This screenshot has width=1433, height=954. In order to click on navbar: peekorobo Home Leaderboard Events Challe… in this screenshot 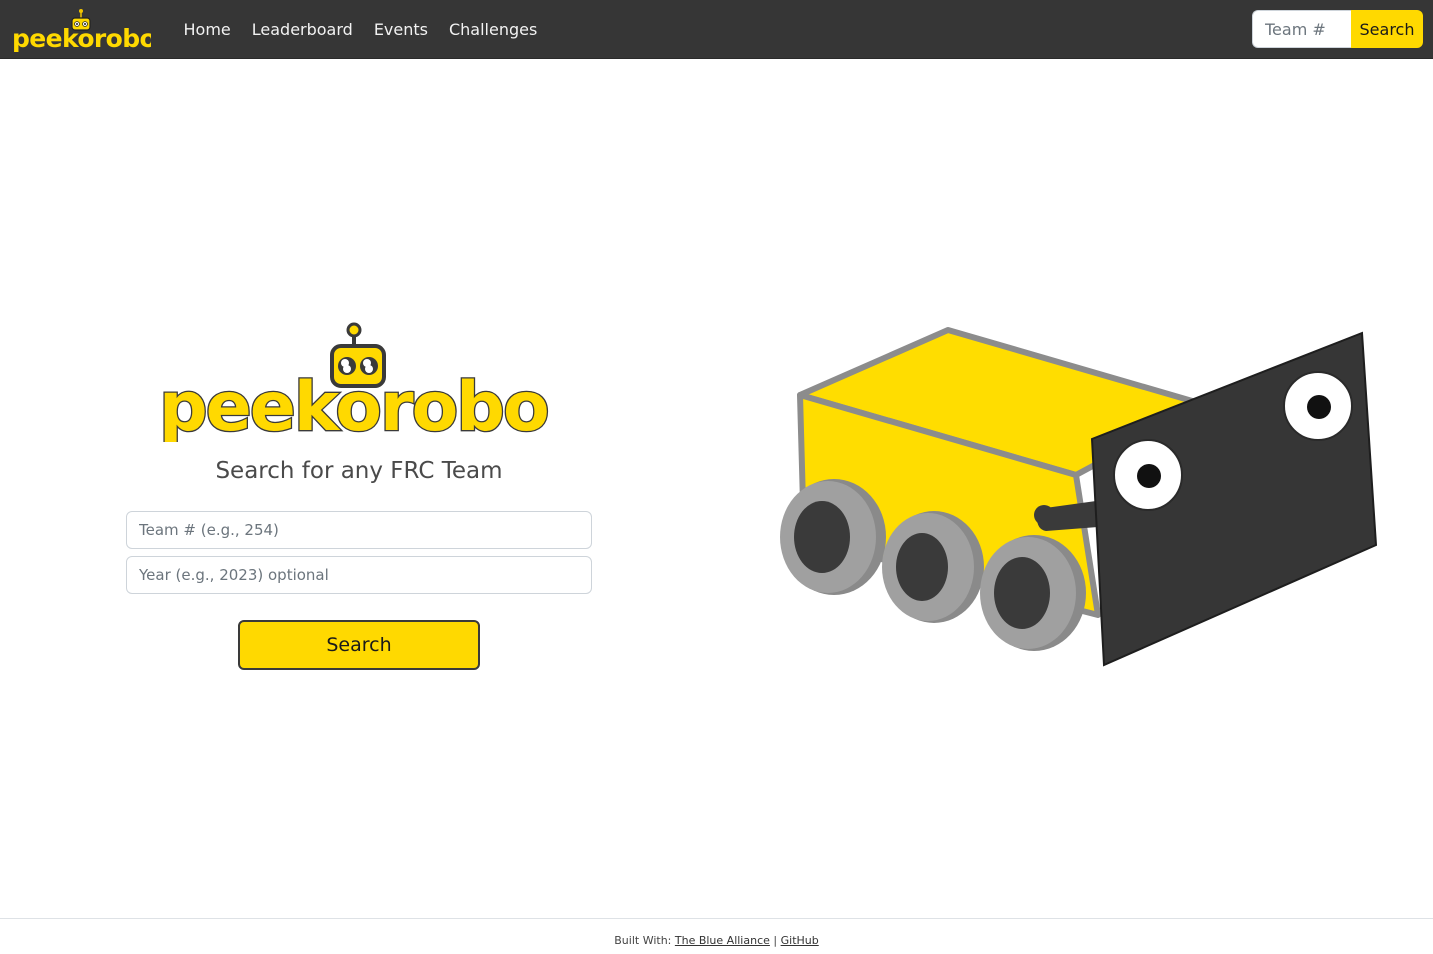, I will do `click(716, 29)`.